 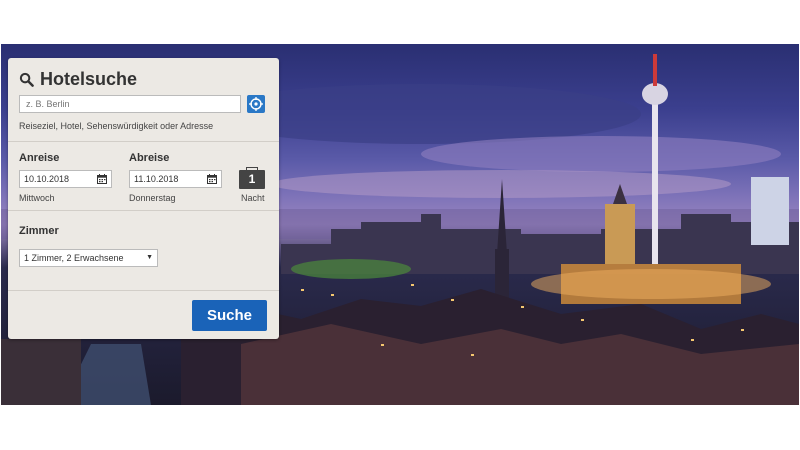 I want to click on rooms-label: Zimmer, so click(x=39, y=231).